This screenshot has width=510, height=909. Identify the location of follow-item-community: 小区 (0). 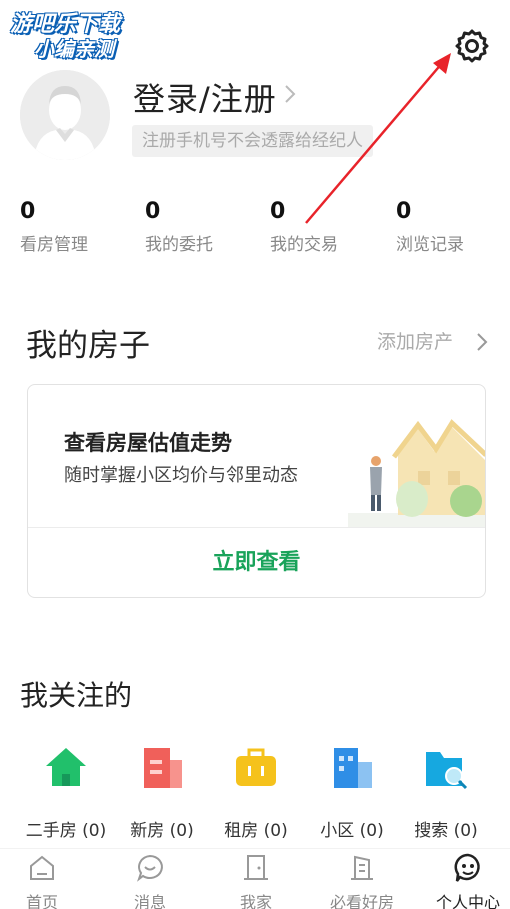
(352, 792).